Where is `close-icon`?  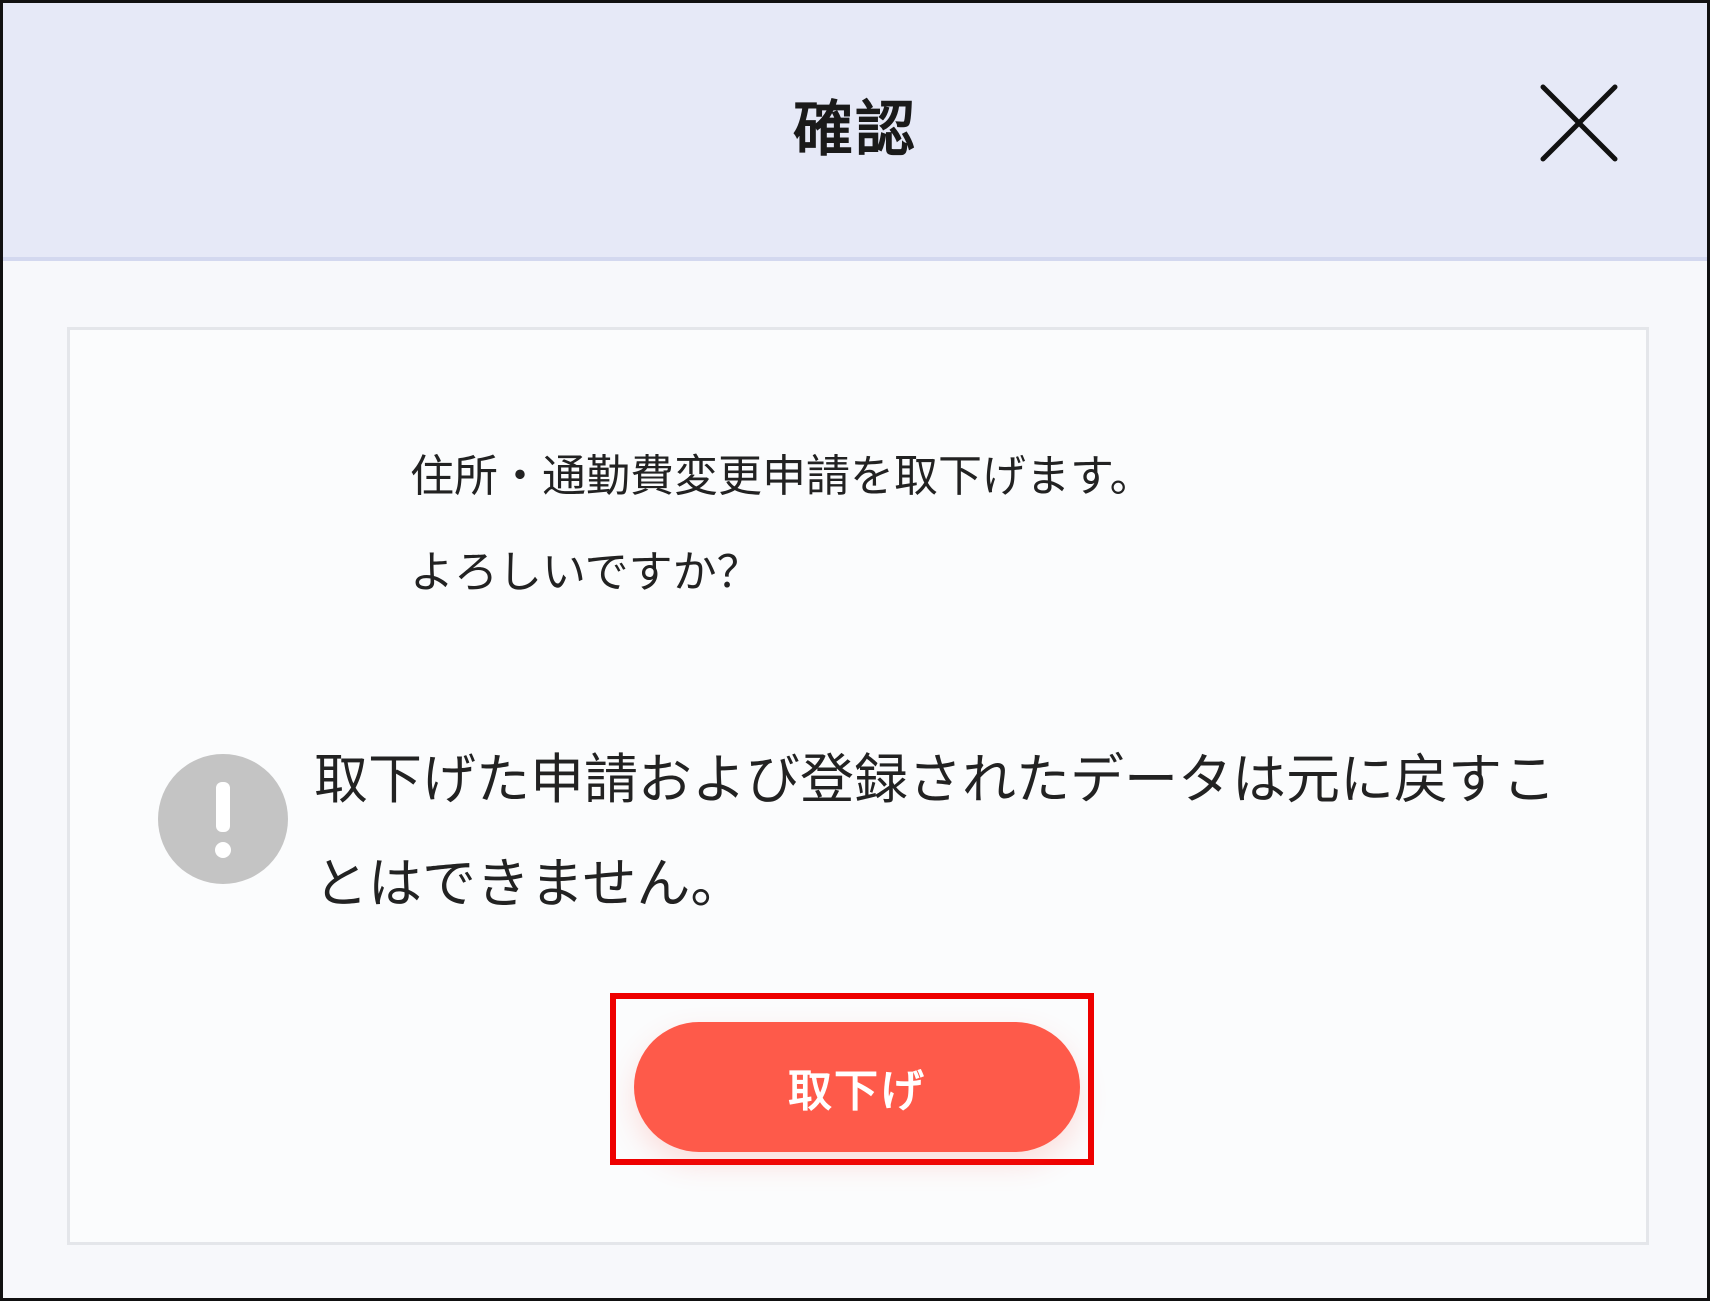 close-icon is located at coordinates (1579, 123).